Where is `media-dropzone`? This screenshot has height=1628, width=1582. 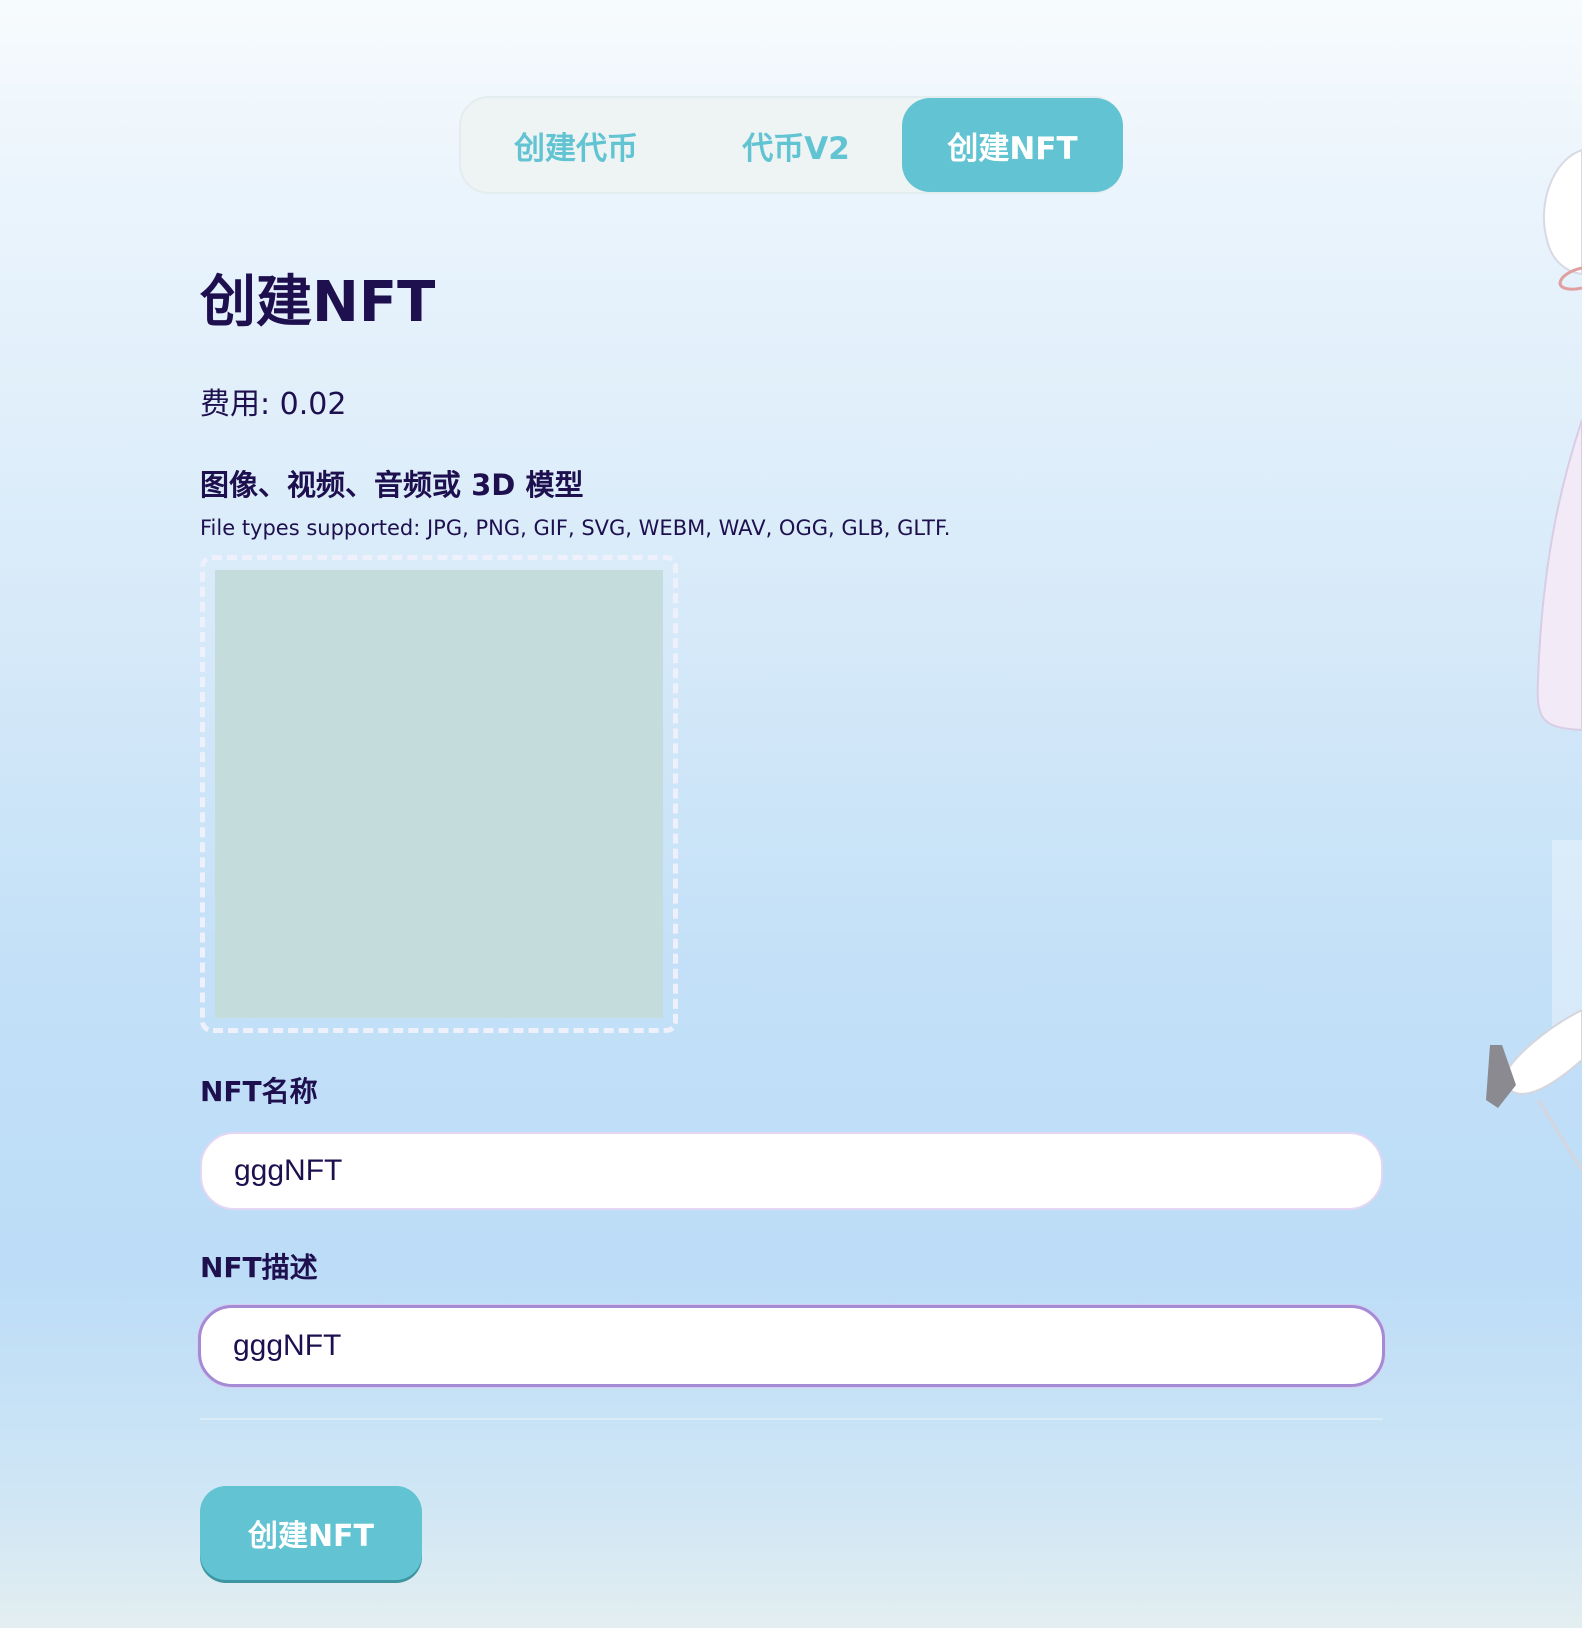
media-dropzone is located at coordinates (439, 794).